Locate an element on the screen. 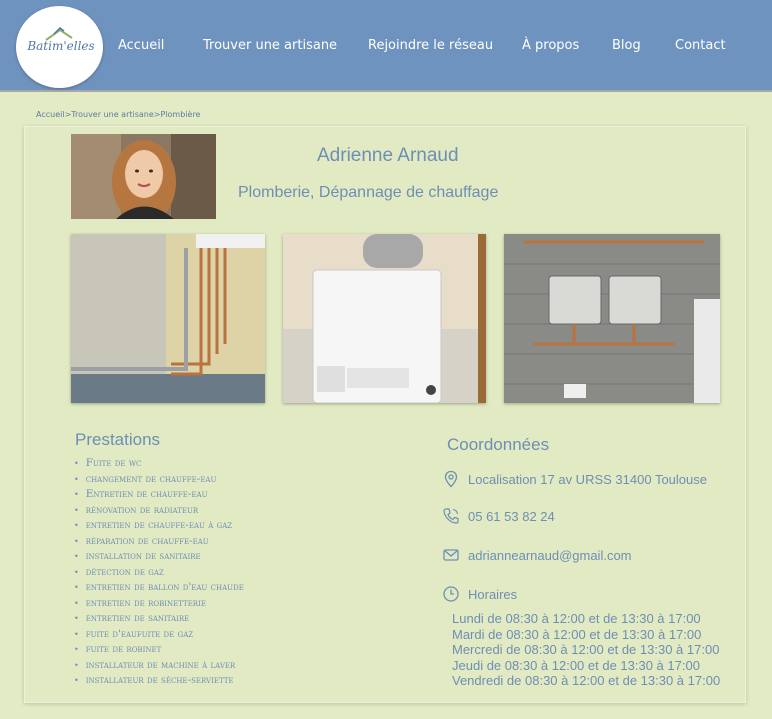  nav-a-propos: À propos is located at coordinates (550, 45).